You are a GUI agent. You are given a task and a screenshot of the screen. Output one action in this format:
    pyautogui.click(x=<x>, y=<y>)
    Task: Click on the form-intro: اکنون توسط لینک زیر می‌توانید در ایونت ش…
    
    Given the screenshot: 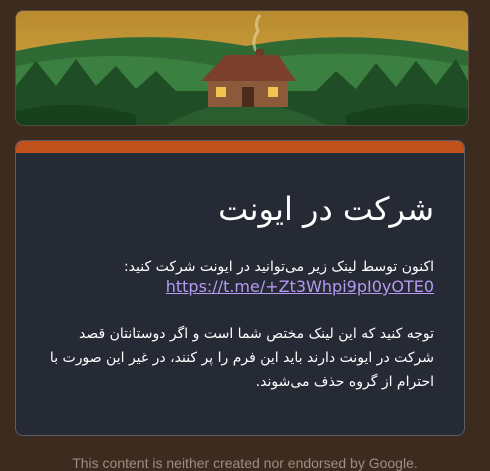 What is the action you would take?
    pyautogui.click(x=240, y=277)
    